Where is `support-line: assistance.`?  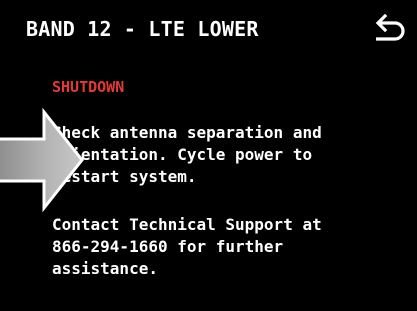 support-line: assistance. is located at coordinates (105, 268).